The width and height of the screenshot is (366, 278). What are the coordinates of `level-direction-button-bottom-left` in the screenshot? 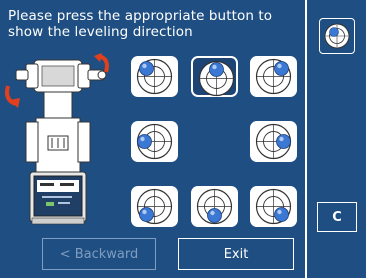 It's located at (154, 206).